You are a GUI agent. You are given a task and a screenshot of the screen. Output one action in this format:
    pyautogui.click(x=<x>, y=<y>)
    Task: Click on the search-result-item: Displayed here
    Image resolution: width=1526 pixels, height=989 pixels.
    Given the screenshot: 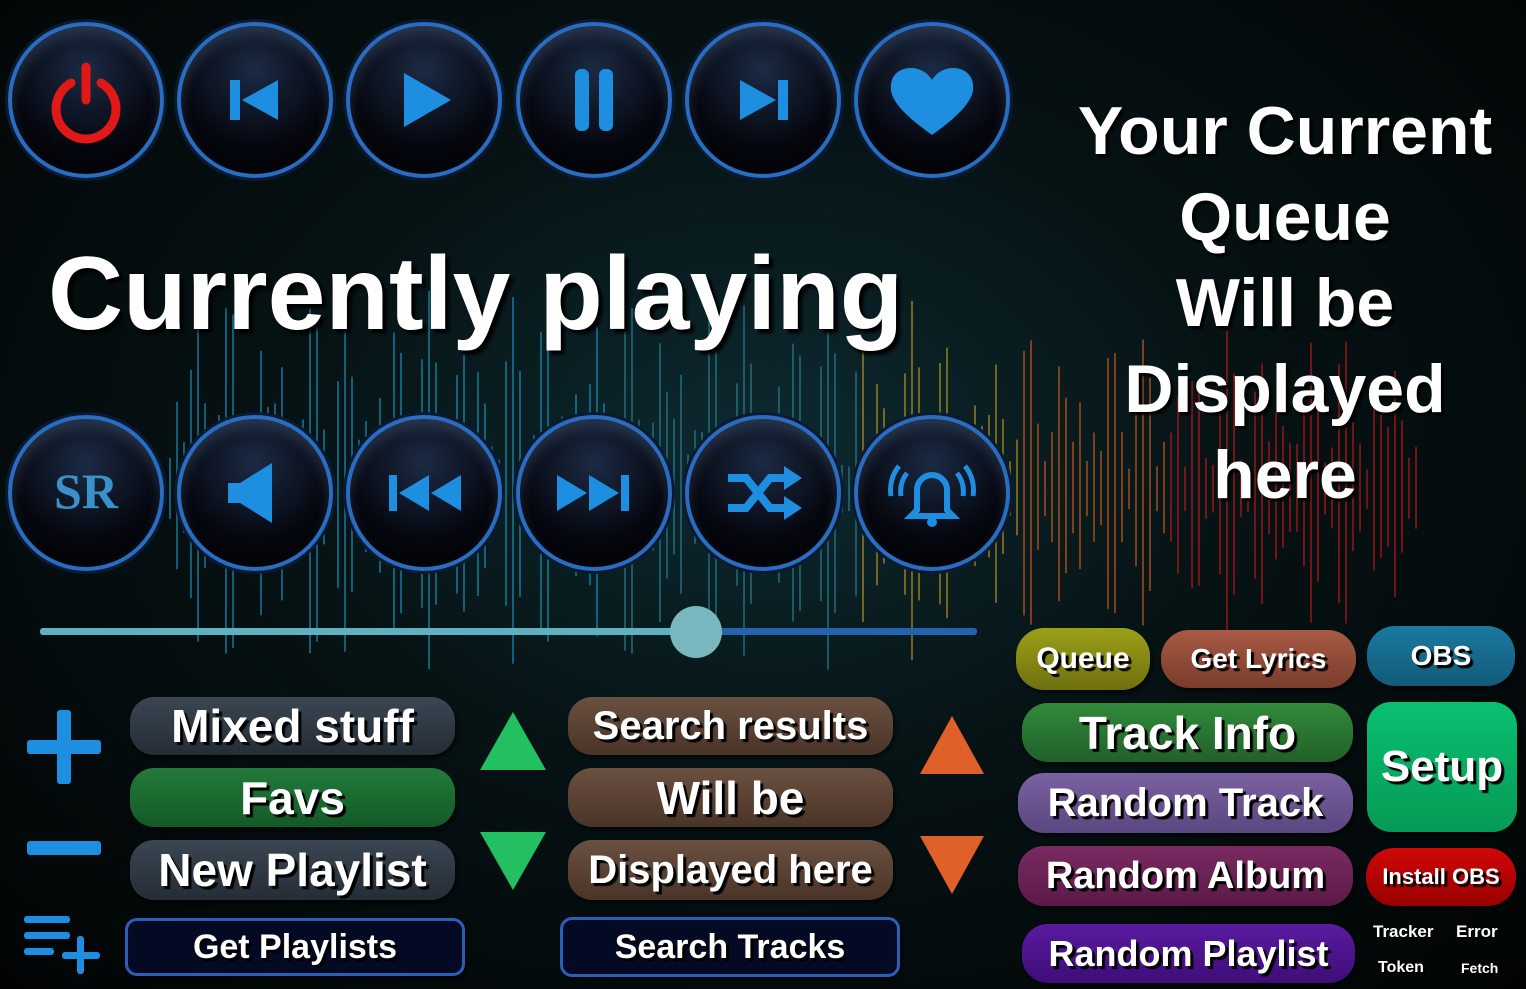 What is the action you would take?
    pyautogui.click(x=730, y=870)
    